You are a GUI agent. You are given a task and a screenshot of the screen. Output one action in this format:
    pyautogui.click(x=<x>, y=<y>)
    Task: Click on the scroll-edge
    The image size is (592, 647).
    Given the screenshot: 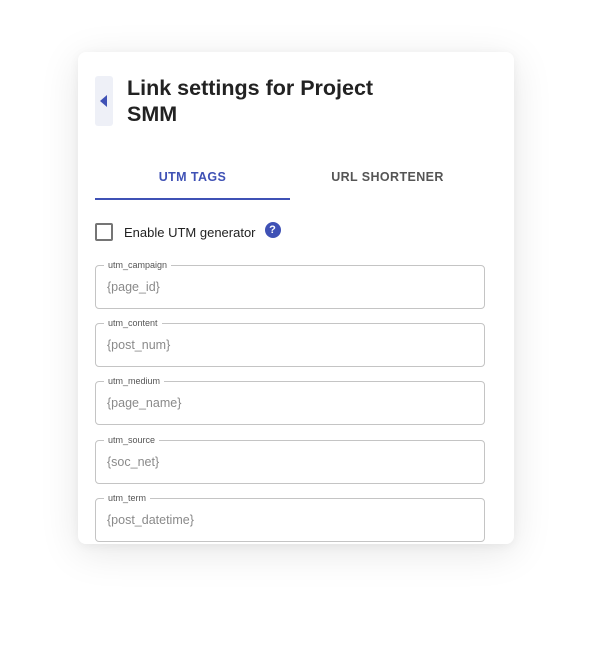 What is the action you would take?
    pyautogui.click(x=296, y=543)
    